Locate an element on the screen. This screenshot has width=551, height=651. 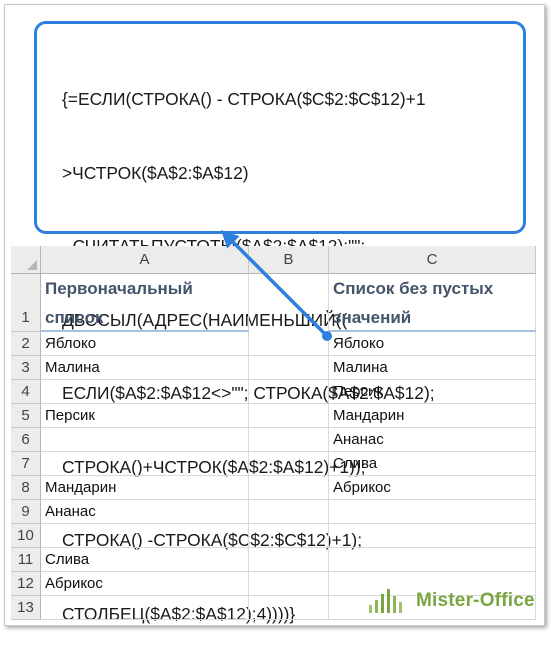
mister-office-logo: Mister-Office is located at coordinates (451, 601).